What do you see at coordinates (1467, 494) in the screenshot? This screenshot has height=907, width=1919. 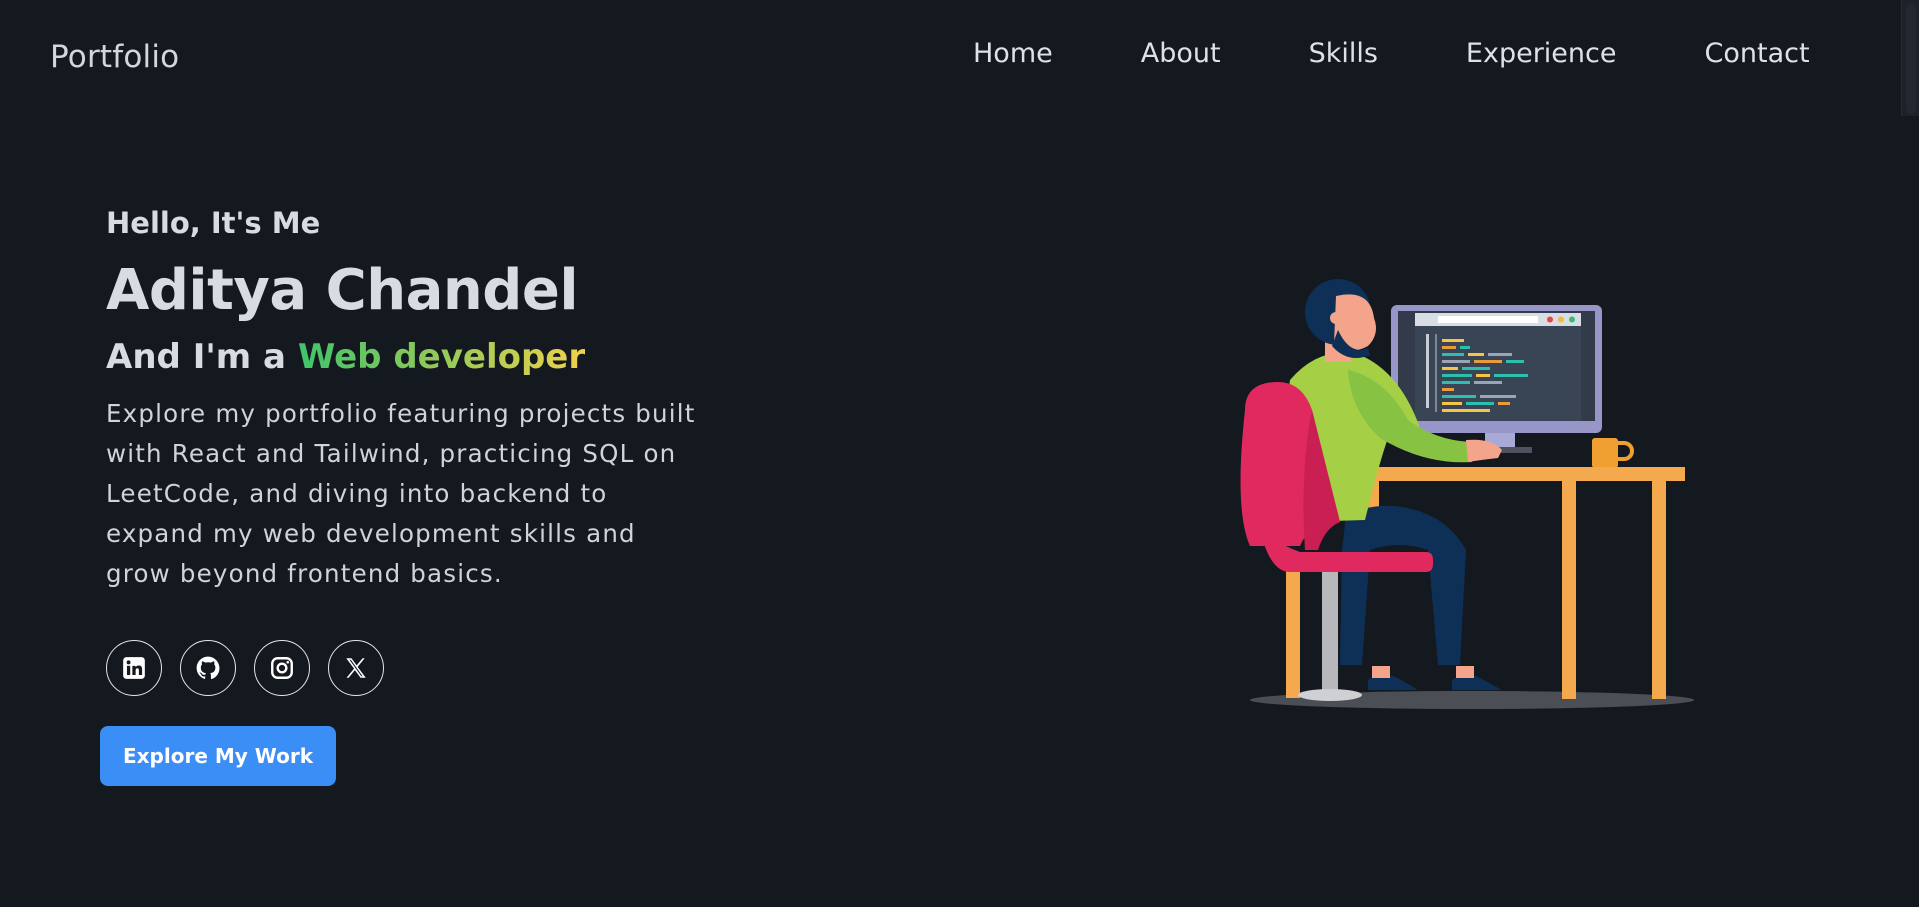 I see `developer-illustration` at bounding box center [1467, 494].